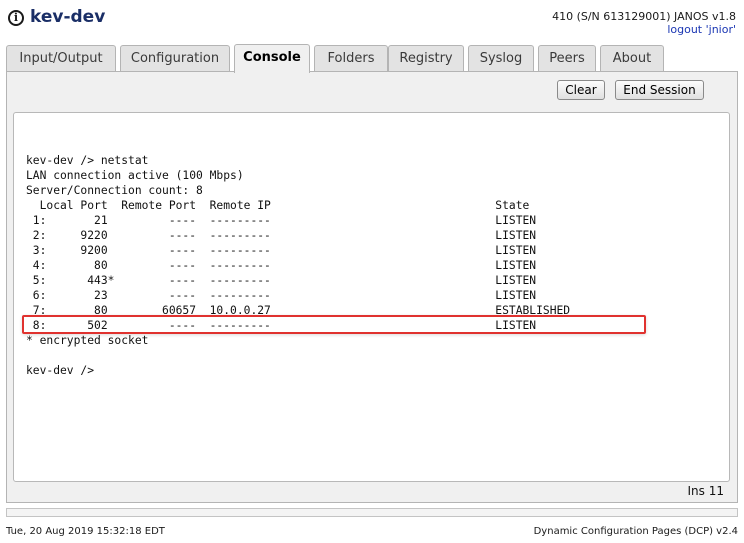 This screenshot has height=543, width=744. I want to click on tab-input-output: Input/Output, so click(61, 58).